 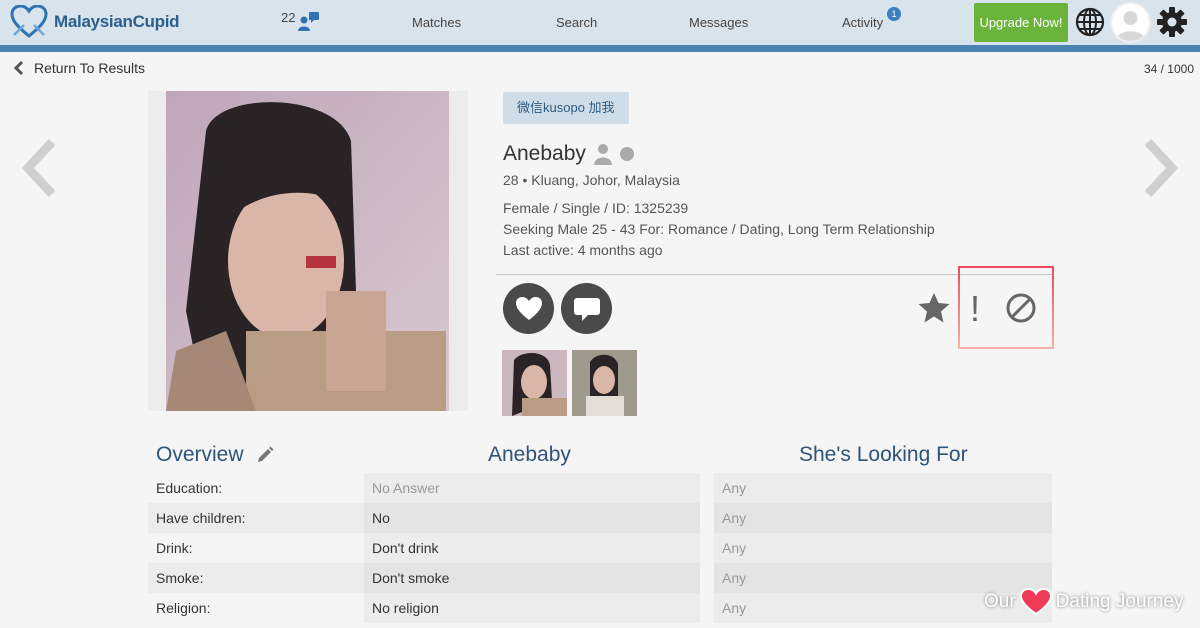 I want to click on message-count: 22, so click(x=288, y=17).